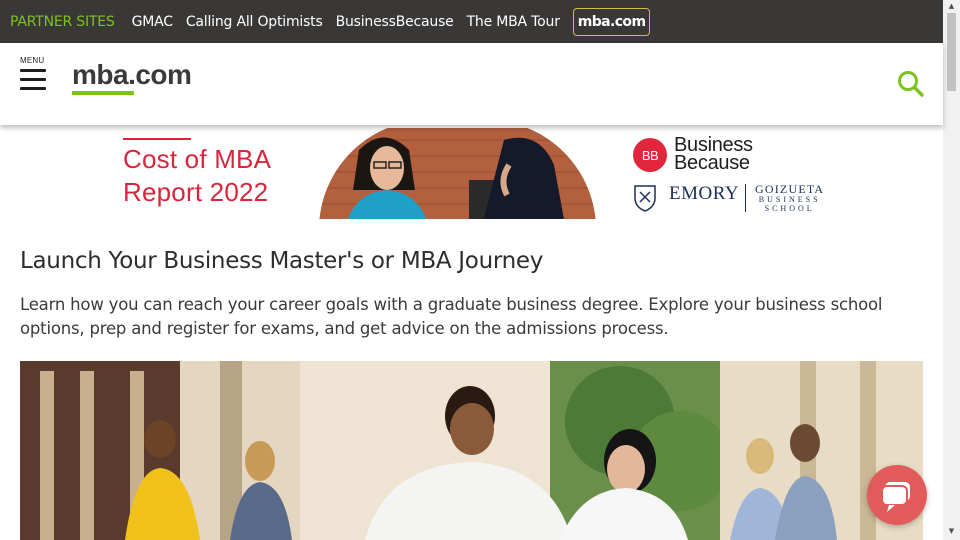 This screenshot has height=540, width=960. What do you see at coordinates (513, 22) in the screenshot?
I see `partner-link-mba-tour: The MBA Tour` at bounding box center [513, 22].